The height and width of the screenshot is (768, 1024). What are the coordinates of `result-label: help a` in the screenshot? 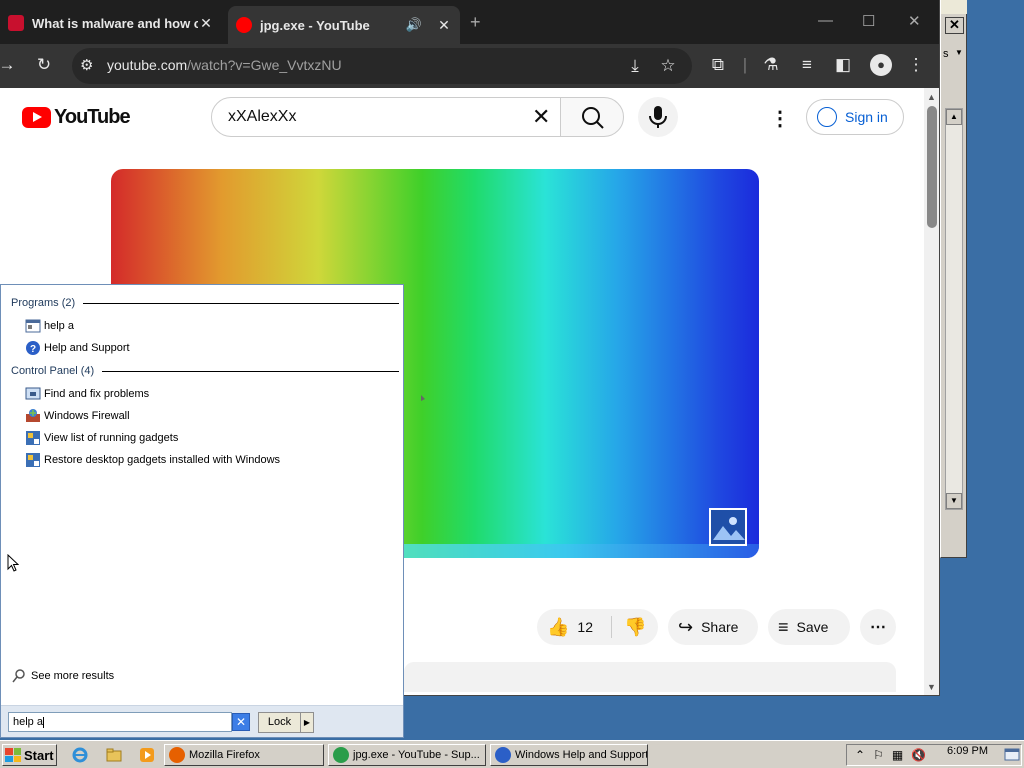 It's located at (59, 326).